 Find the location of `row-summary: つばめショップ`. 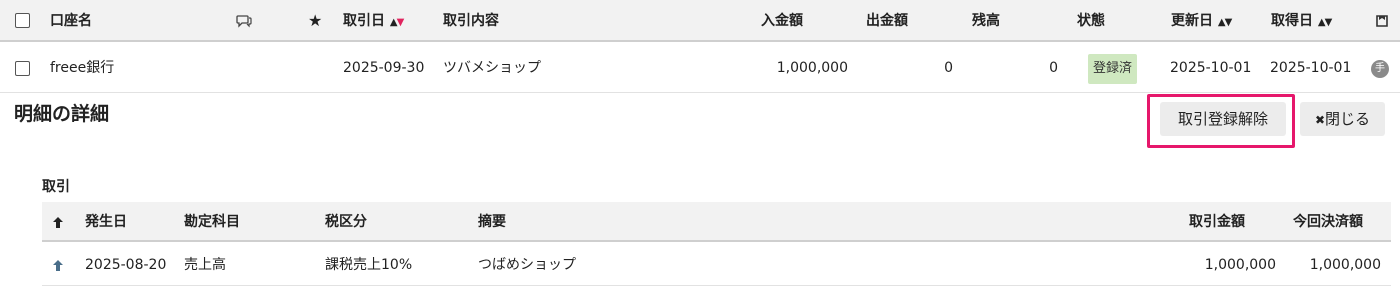

row-summary: つばめショップ is located at coordinates (527, 265).